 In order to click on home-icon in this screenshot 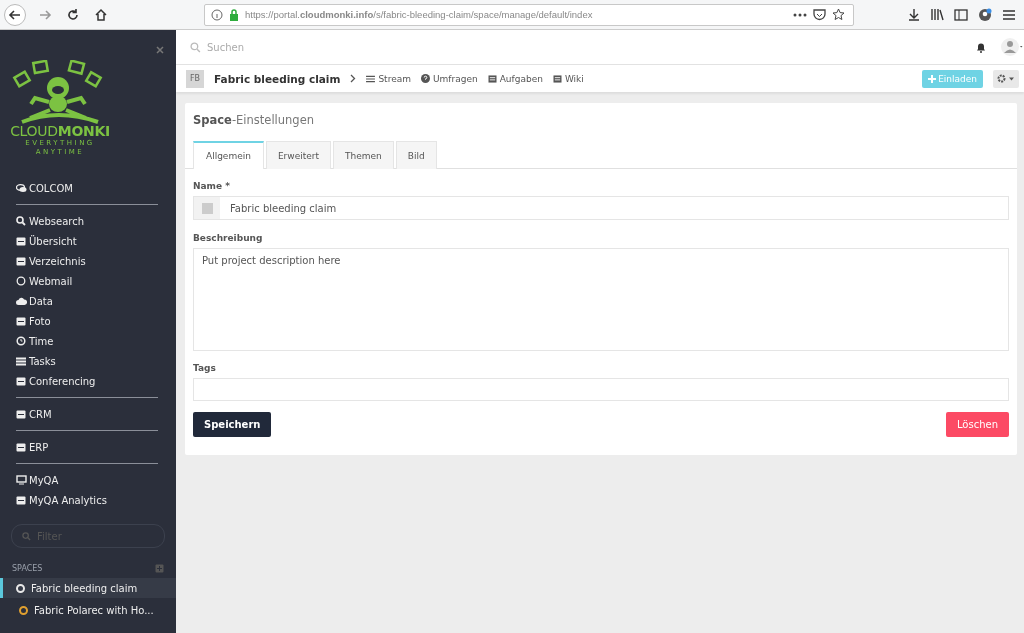, I will do `click(101, 14)`.